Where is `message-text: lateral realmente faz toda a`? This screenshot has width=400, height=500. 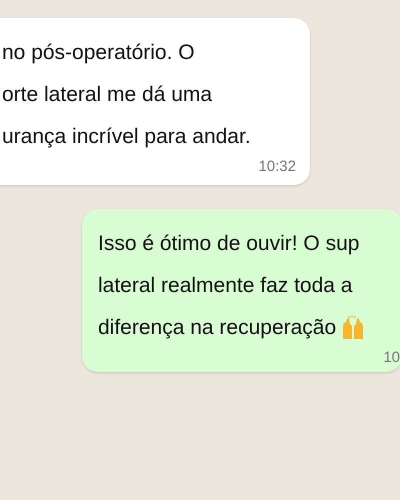 message-text: lateral realmente faz toda a is located at coordinates (225, 286).